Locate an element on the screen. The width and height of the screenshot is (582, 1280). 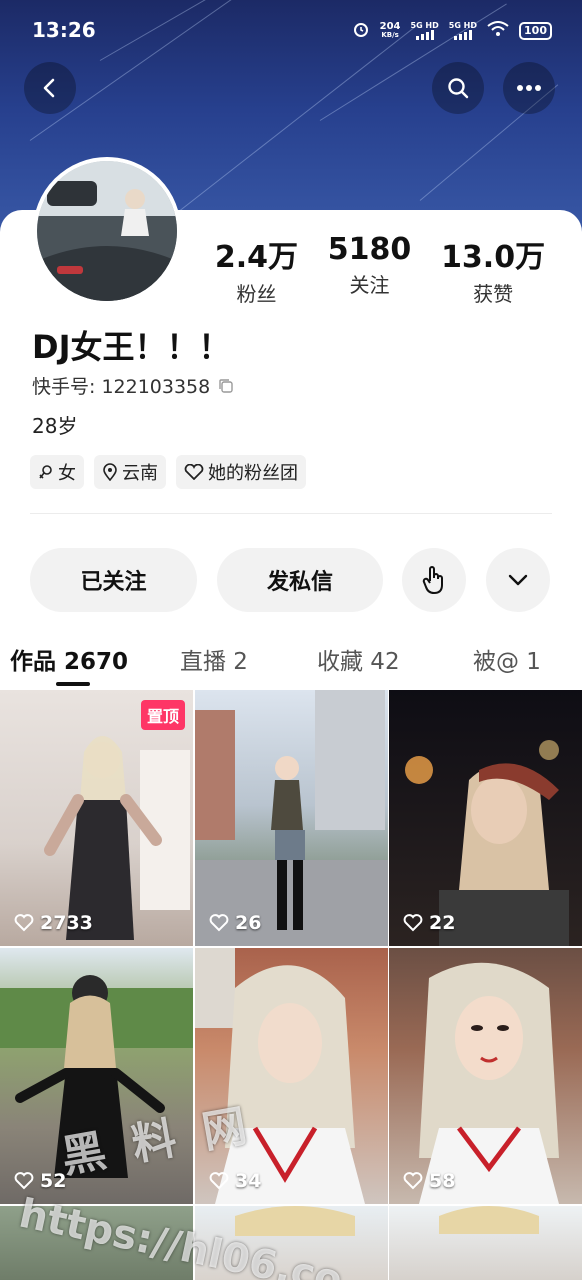
status-icons: 204 KB/s 5G HD 5G HD 100 is located at coordinates (452, 30).